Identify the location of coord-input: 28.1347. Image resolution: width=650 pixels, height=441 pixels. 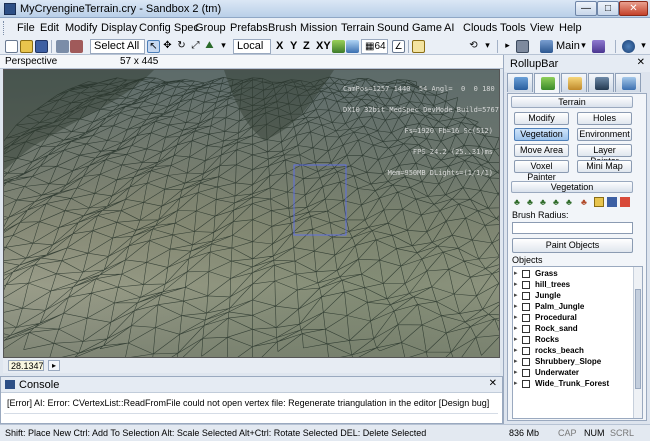
(26, 365).